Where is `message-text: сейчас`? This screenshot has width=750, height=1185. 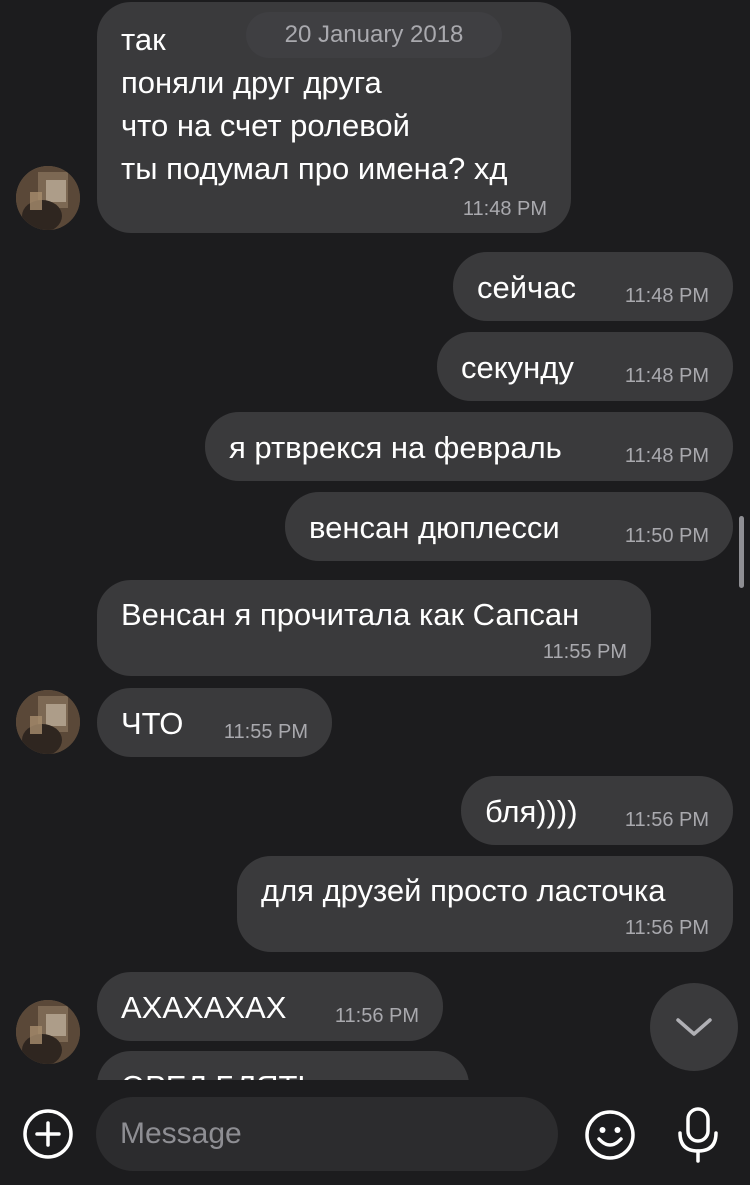
message-text: сейчас is located at coordinates (526, 287).